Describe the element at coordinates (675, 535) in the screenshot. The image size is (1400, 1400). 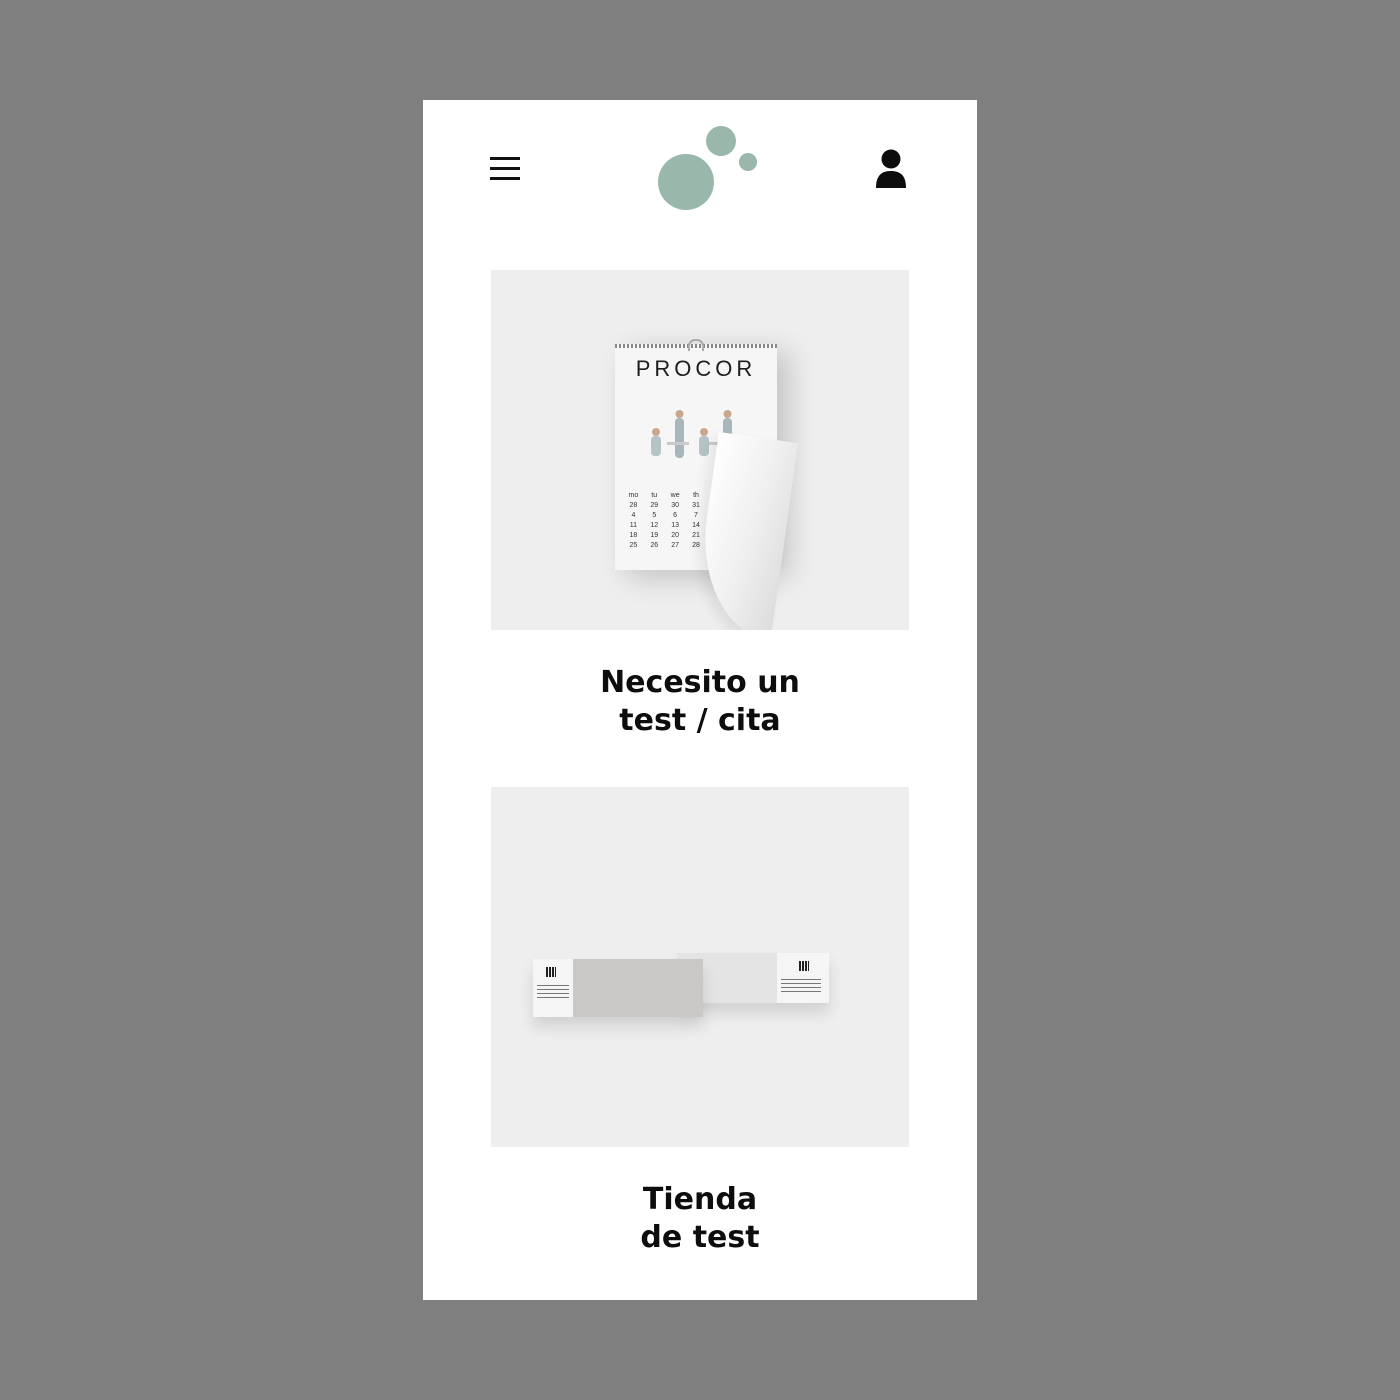
I see `calendar-day: 20` at that location.